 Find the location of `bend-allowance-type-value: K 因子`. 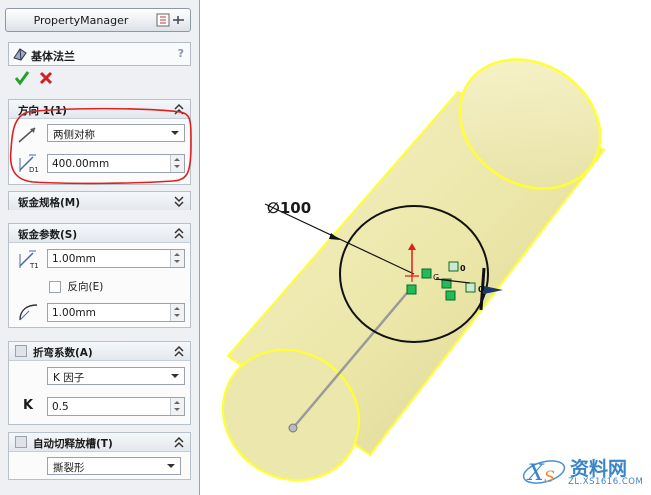

bend-allowance-type-value: K 因子 is located at coordinates (69, 378).